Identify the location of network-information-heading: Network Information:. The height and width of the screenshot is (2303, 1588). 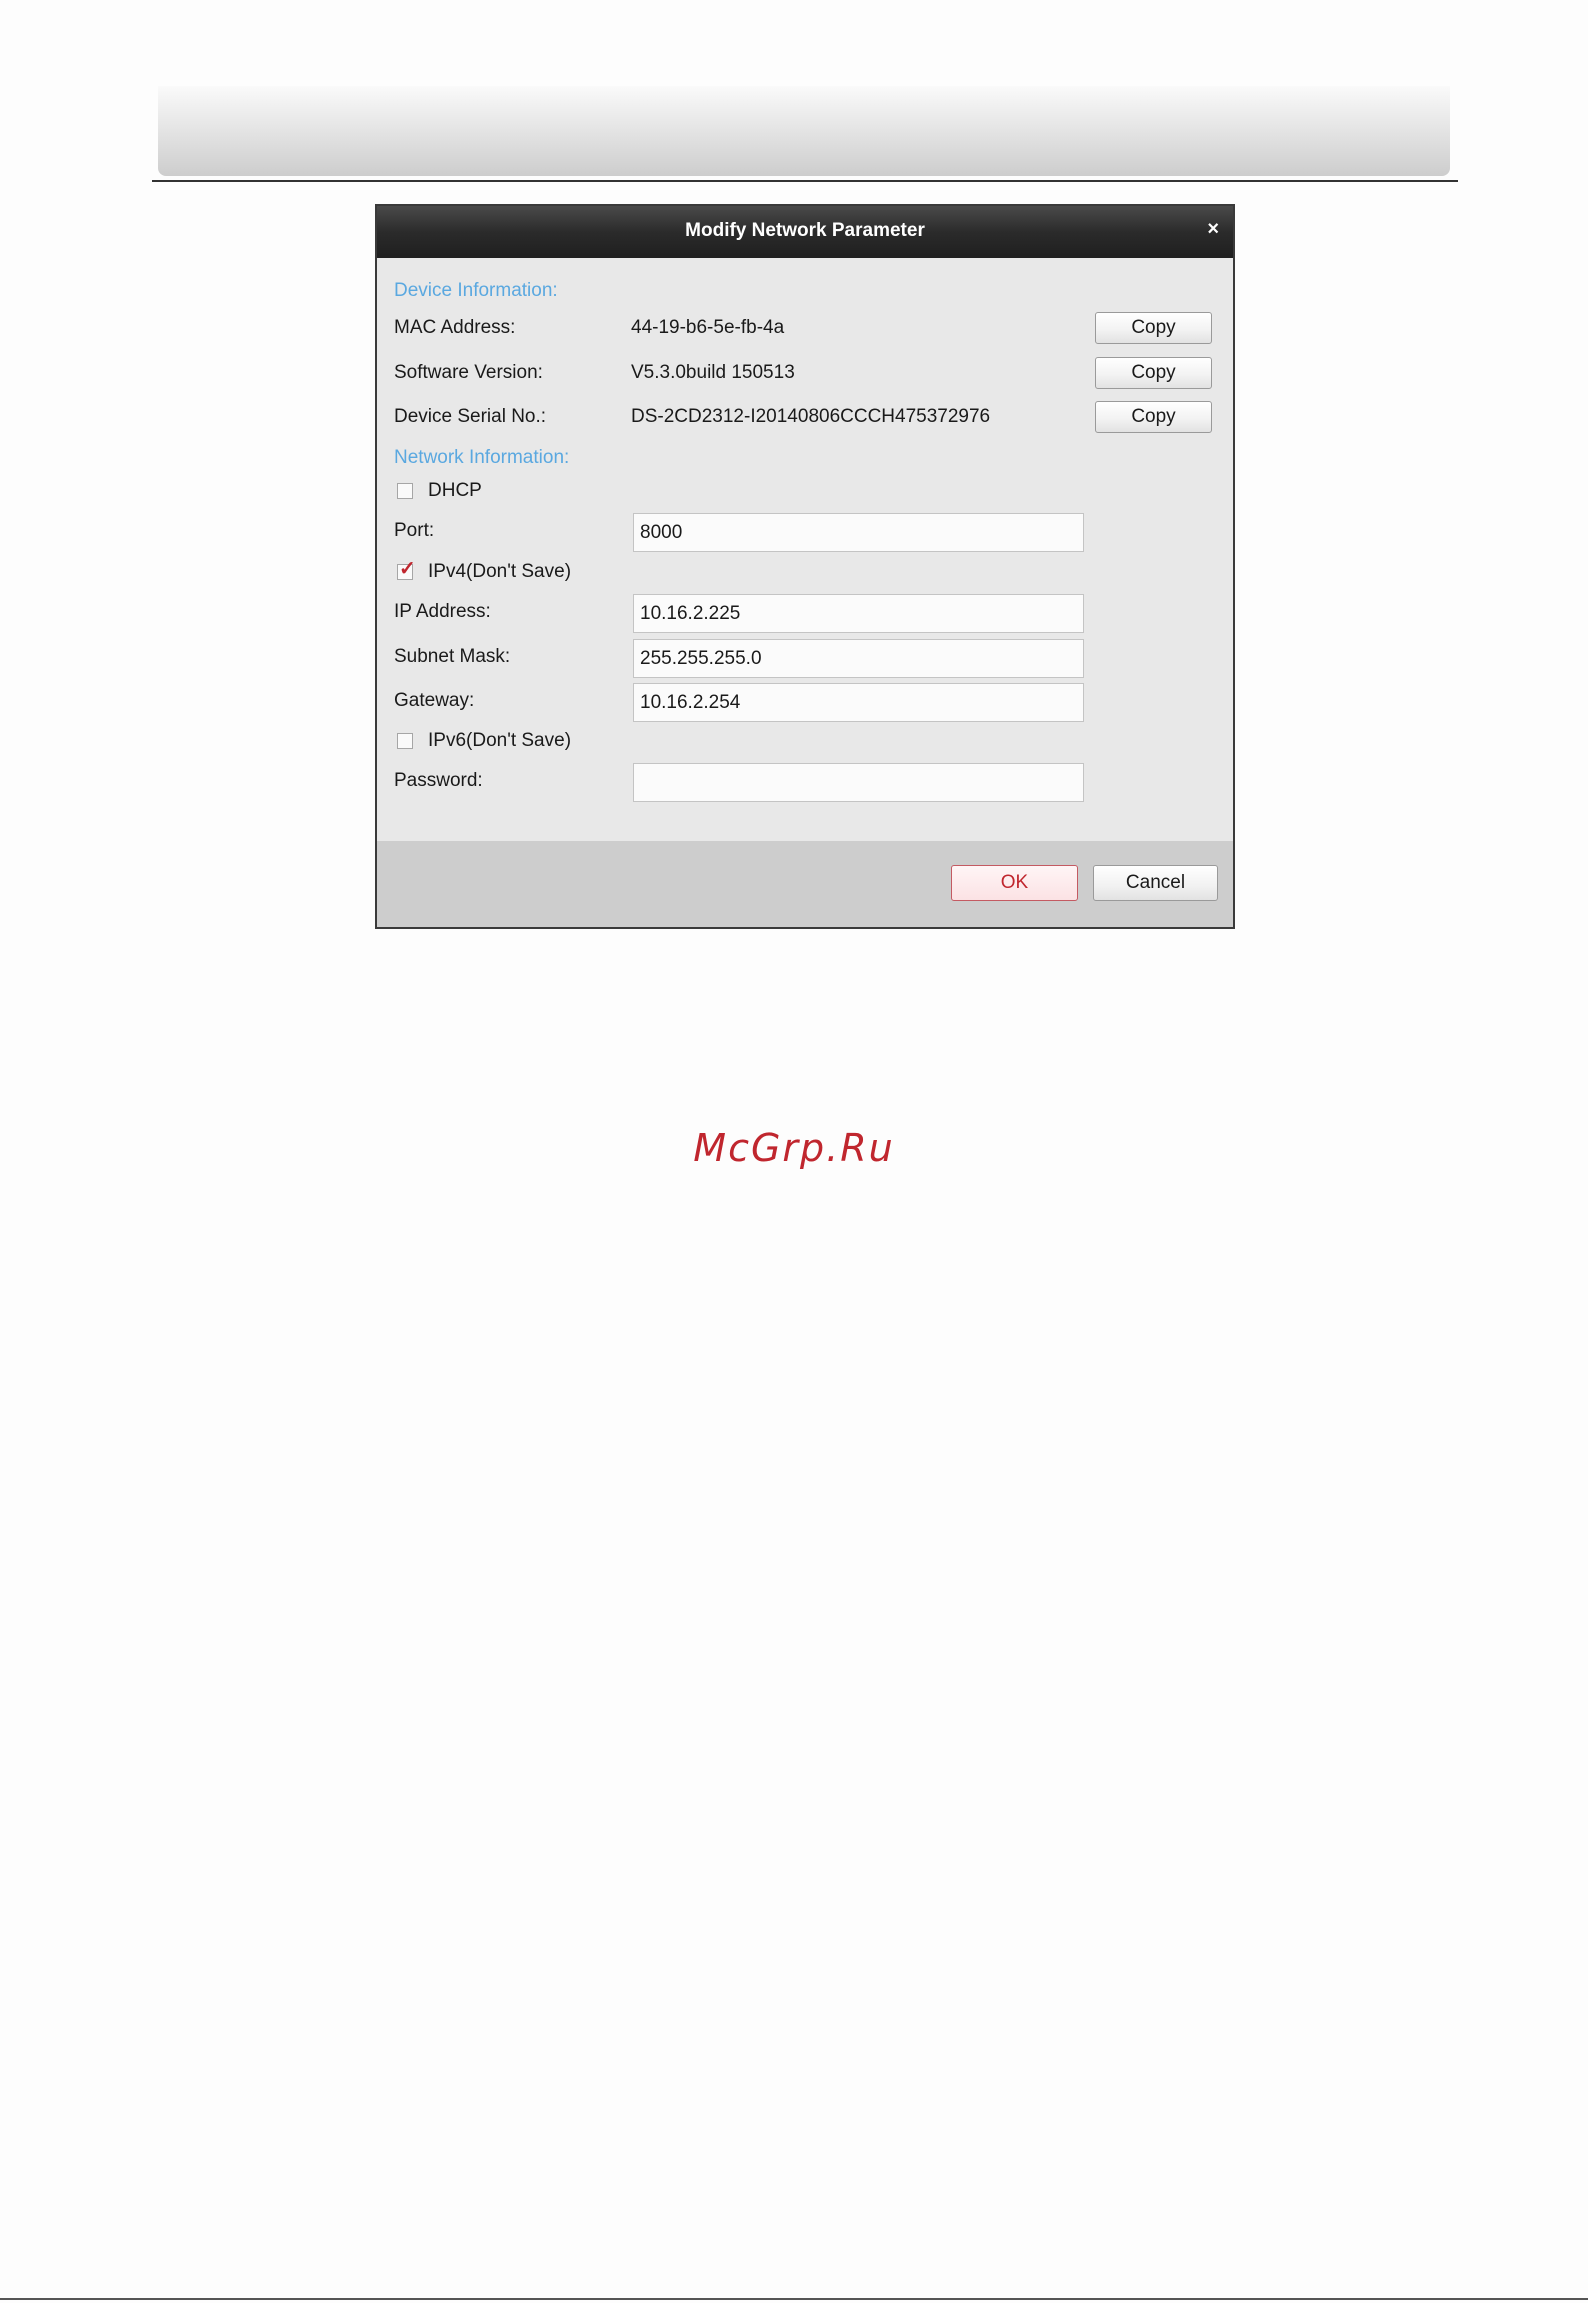
(482, 457).